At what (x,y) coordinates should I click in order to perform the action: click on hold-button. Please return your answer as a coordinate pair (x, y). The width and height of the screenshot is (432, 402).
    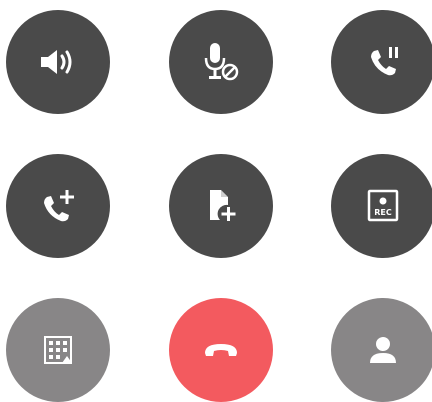
    Looking at the image, I should click on (381, 62).